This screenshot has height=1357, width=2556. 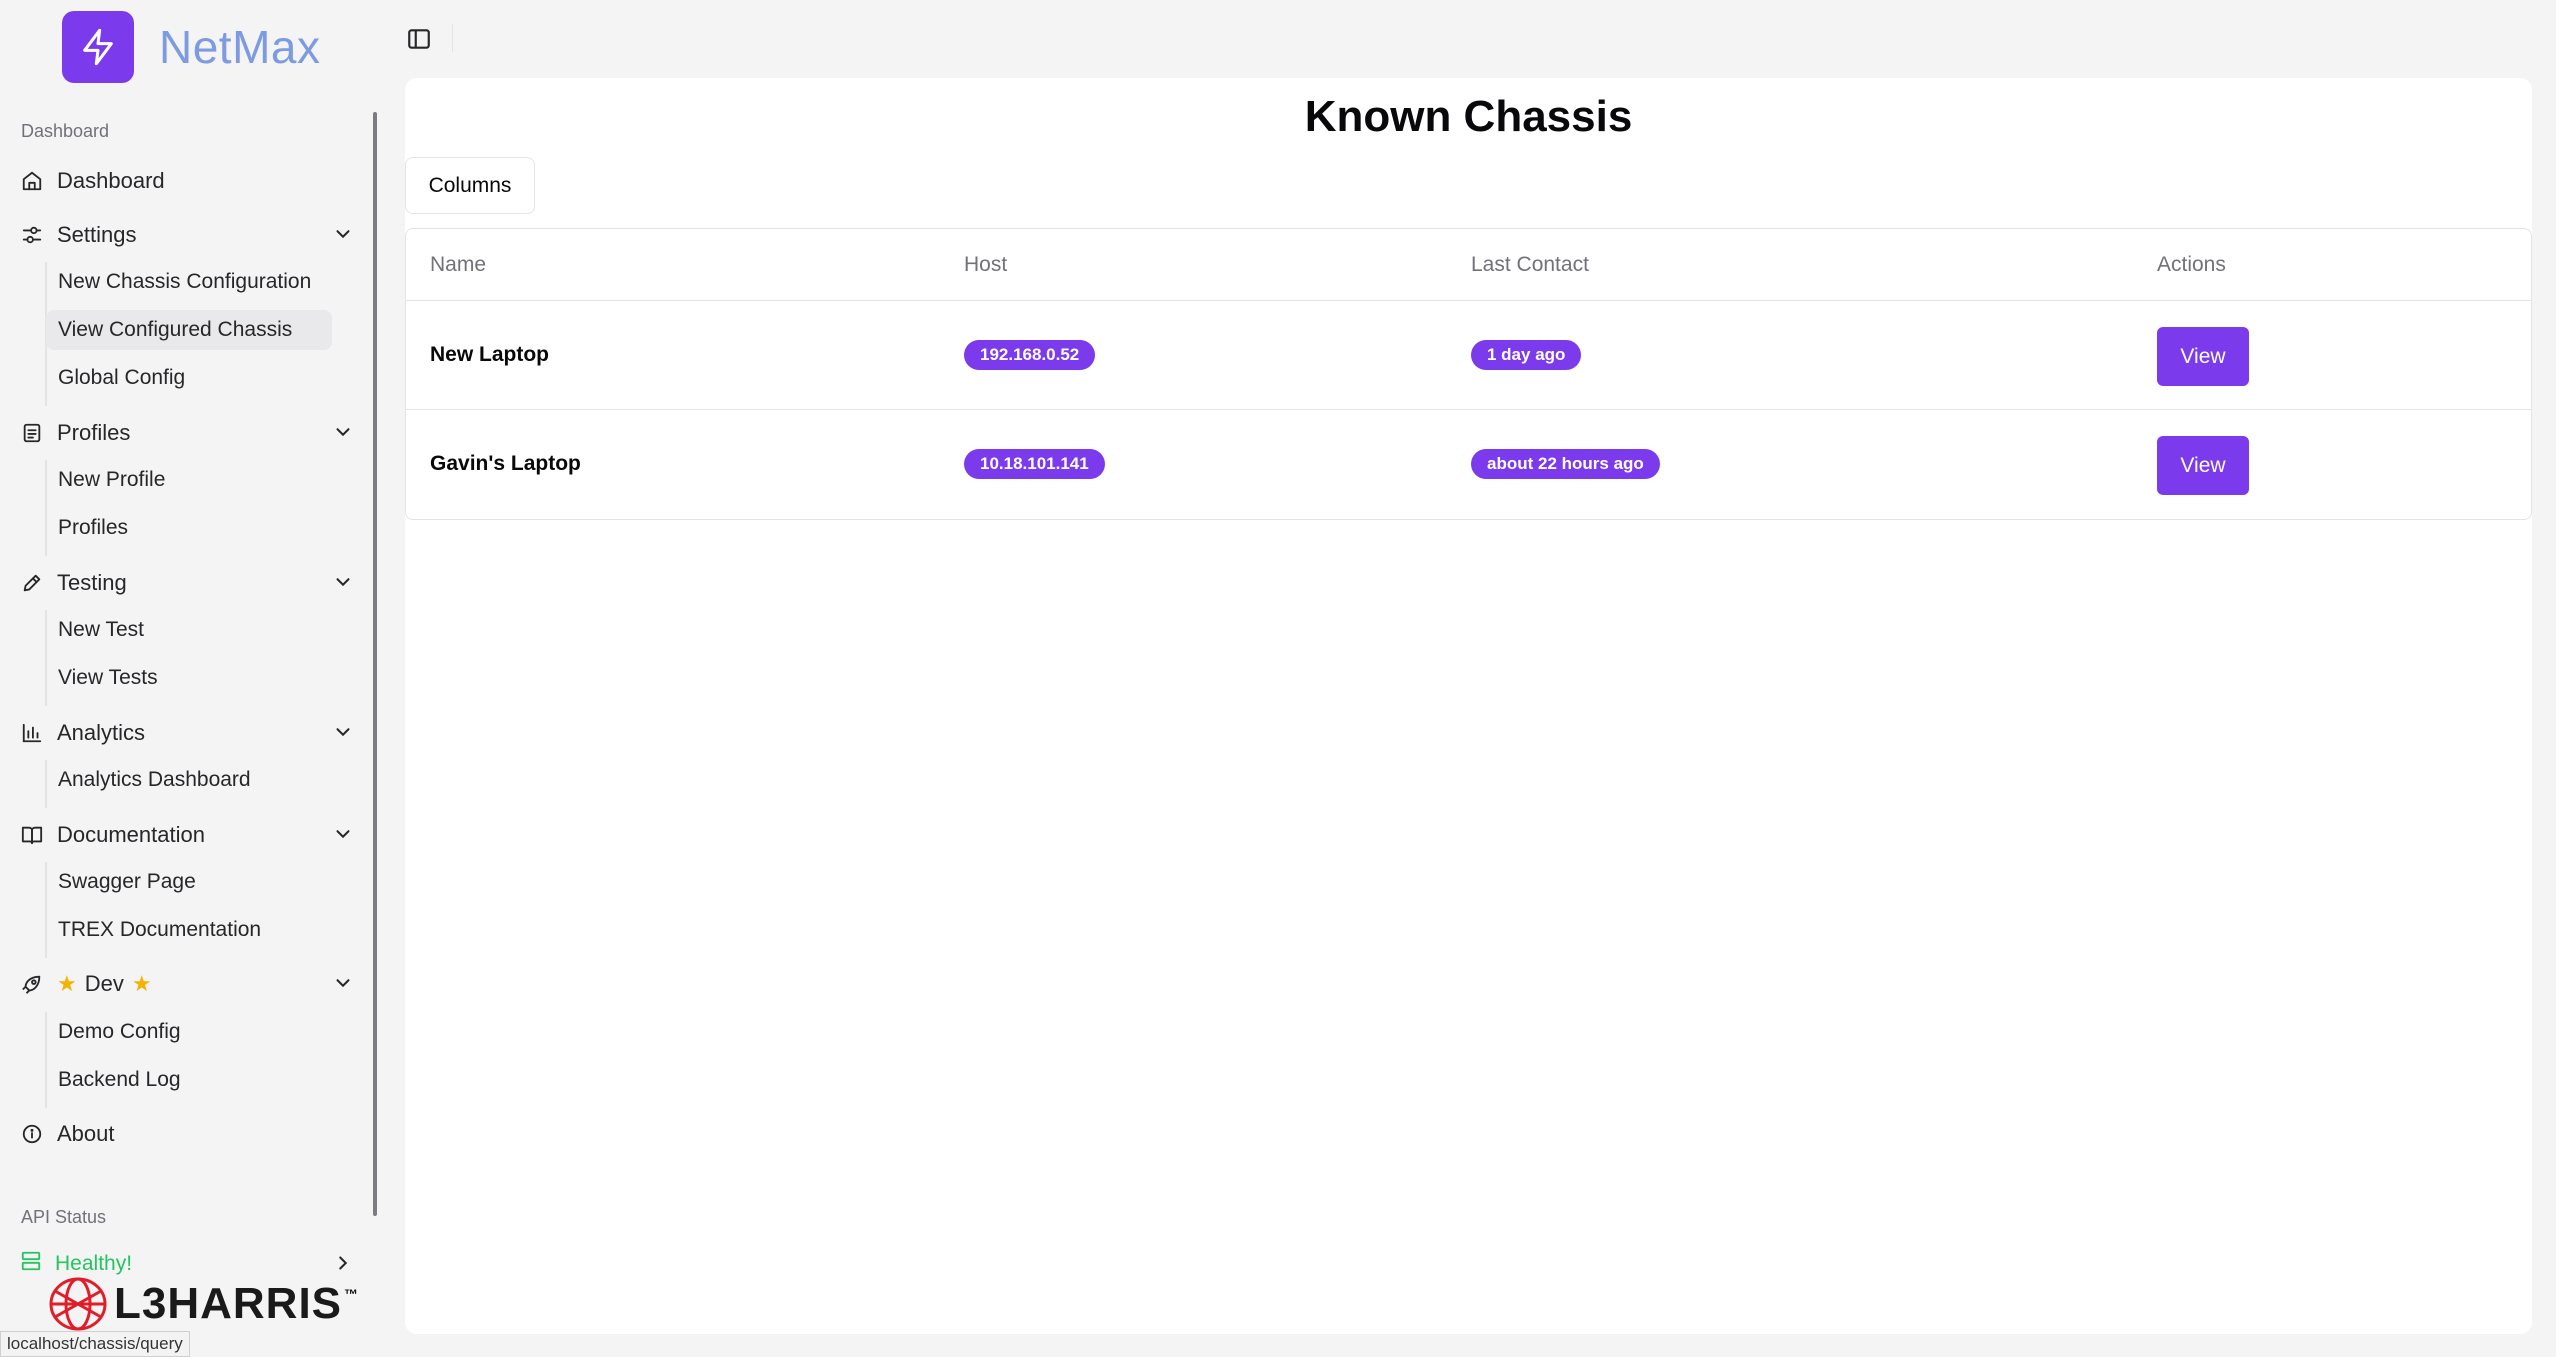 What do you see at coordinates (131, 834) in the screenshot?
I see `nav-documentation-label: Documentation` at bounding box center [131, 834].